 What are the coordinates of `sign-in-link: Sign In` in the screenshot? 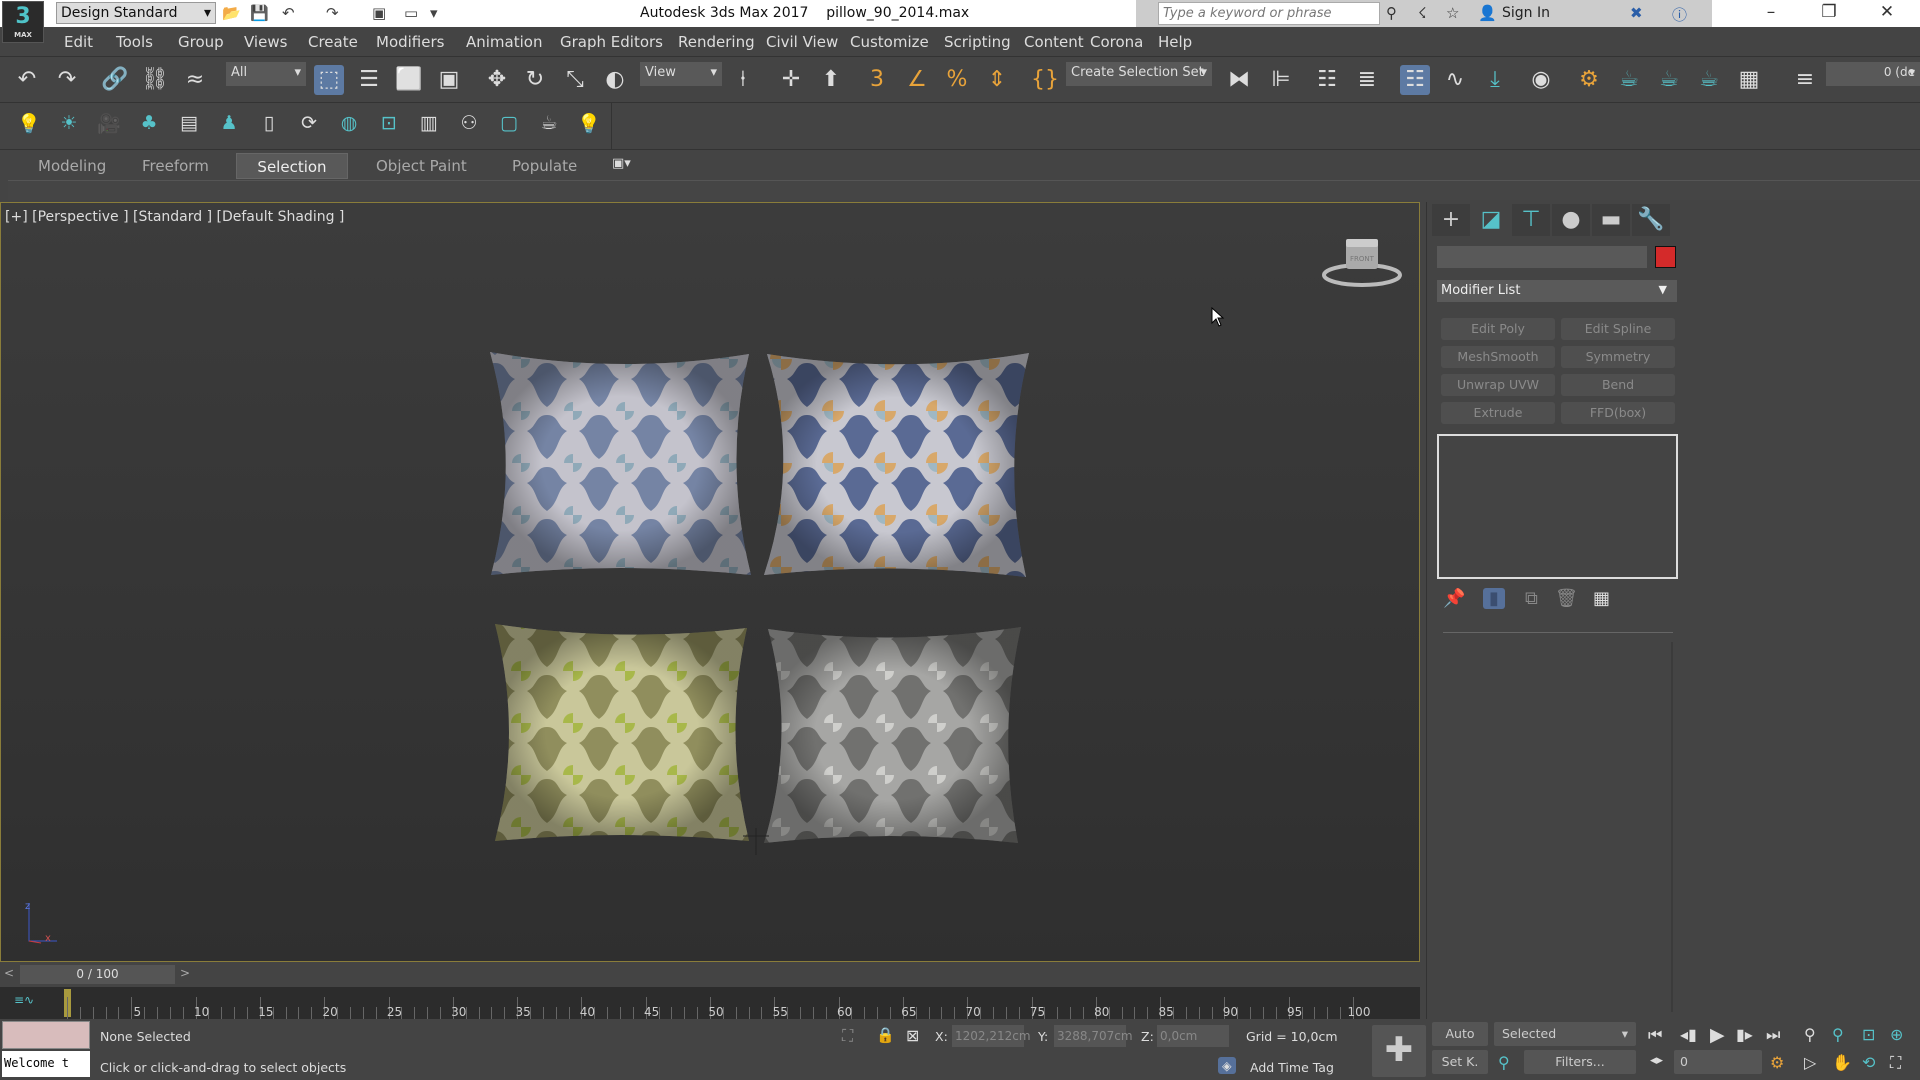 It's located at (1526, 13).